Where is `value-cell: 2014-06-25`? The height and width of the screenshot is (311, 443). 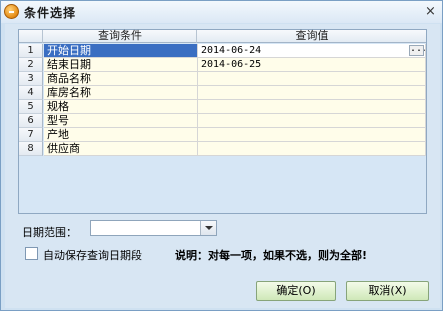 value-cell: 2014-06-25 is located at coordinates (312, 65).